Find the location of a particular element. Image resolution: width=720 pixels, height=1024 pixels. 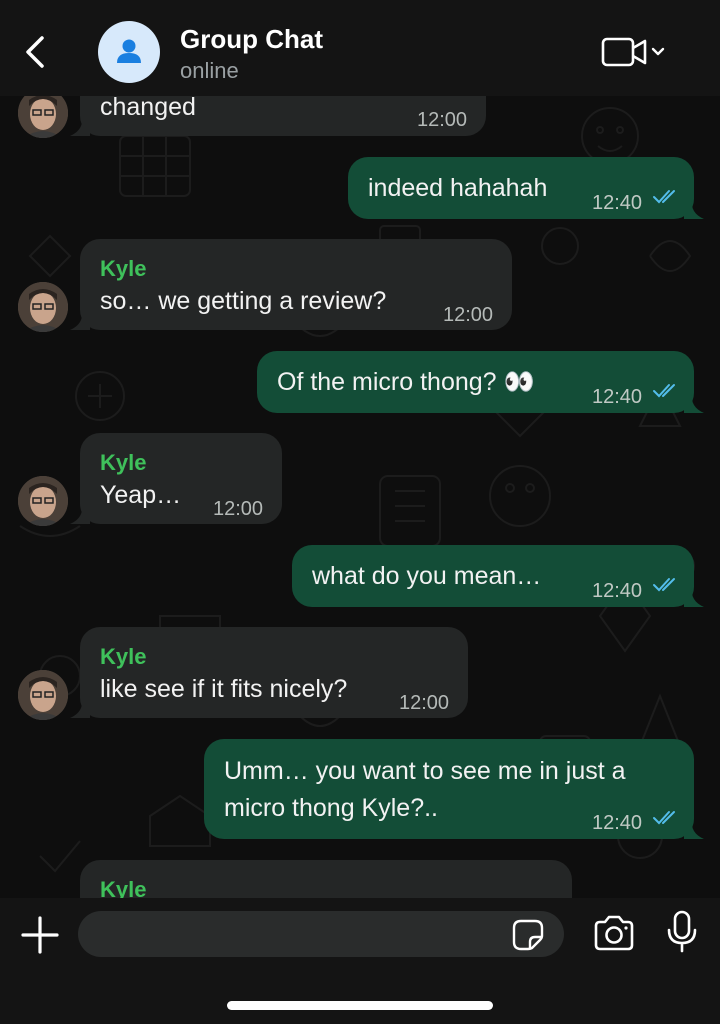

message-text: Of the micro thong? 👀 is located at coordinates (406, 382).